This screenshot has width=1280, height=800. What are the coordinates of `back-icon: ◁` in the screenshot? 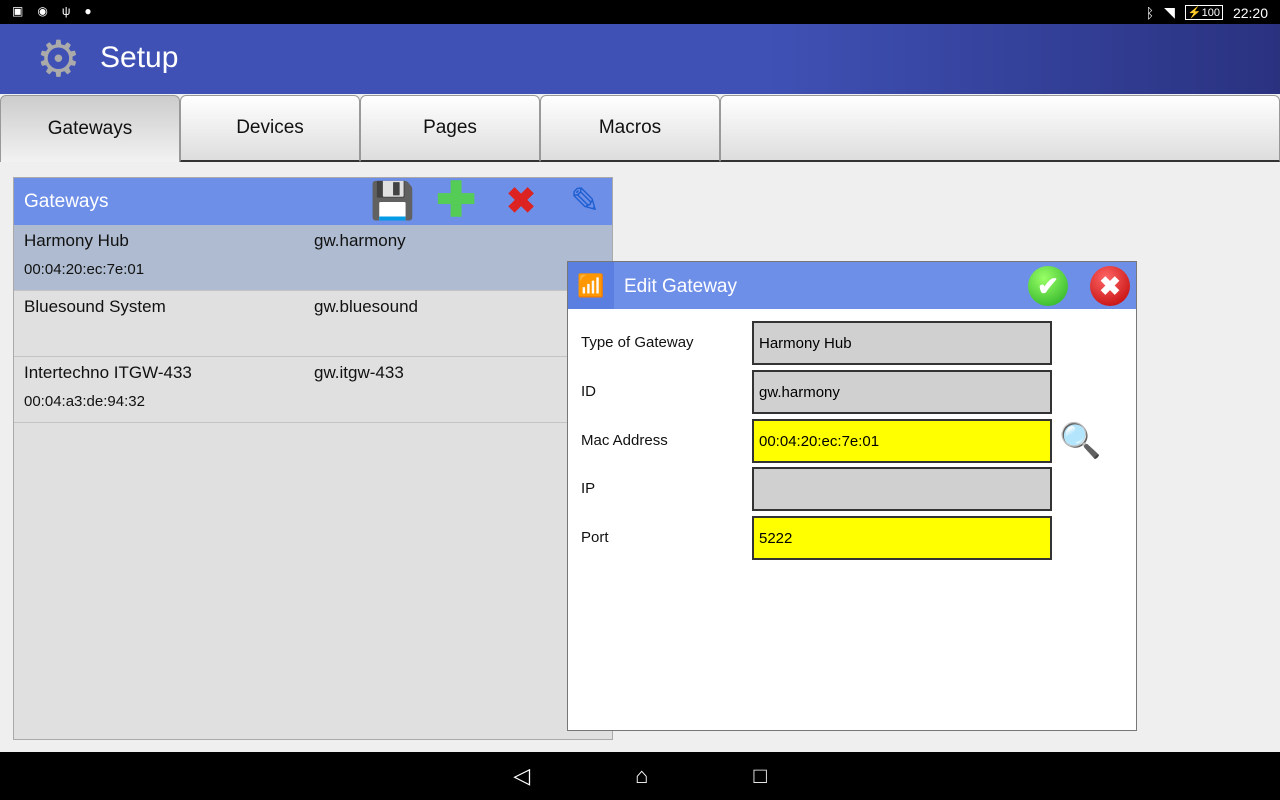 It's located at (521, 776).